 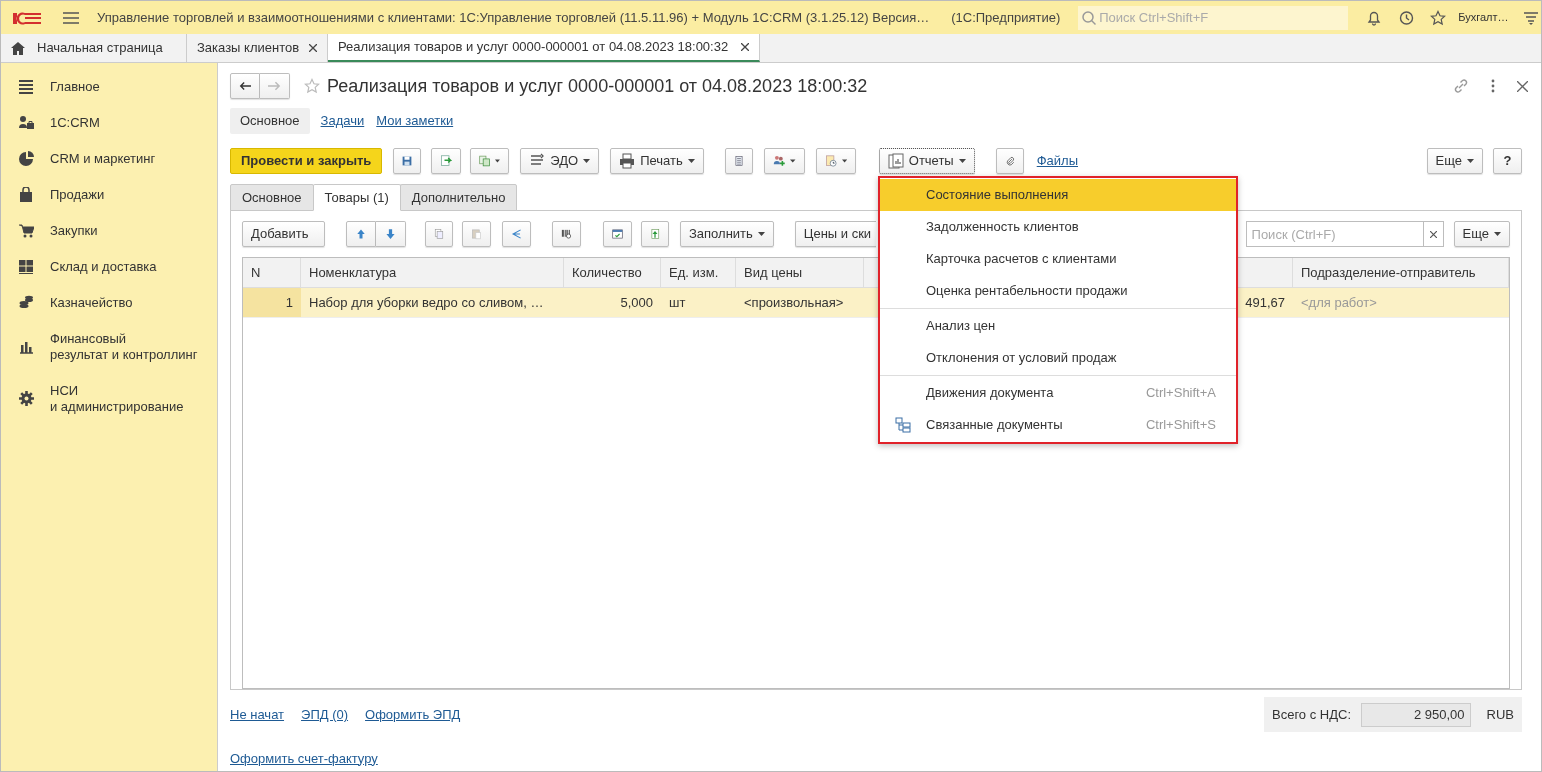 I want to click on sidebar-item: Закупки, so click(x=74, y=231).